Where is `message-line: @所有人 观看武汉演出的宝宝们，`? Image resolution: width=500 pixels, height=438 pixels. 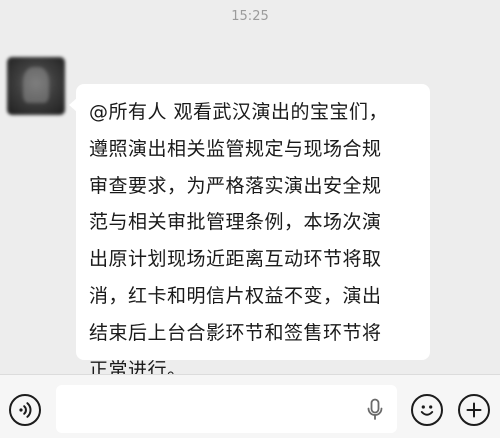 message-line: @所有人 观看武汉演出的宝宝们， is located at coordinates (239, 112).